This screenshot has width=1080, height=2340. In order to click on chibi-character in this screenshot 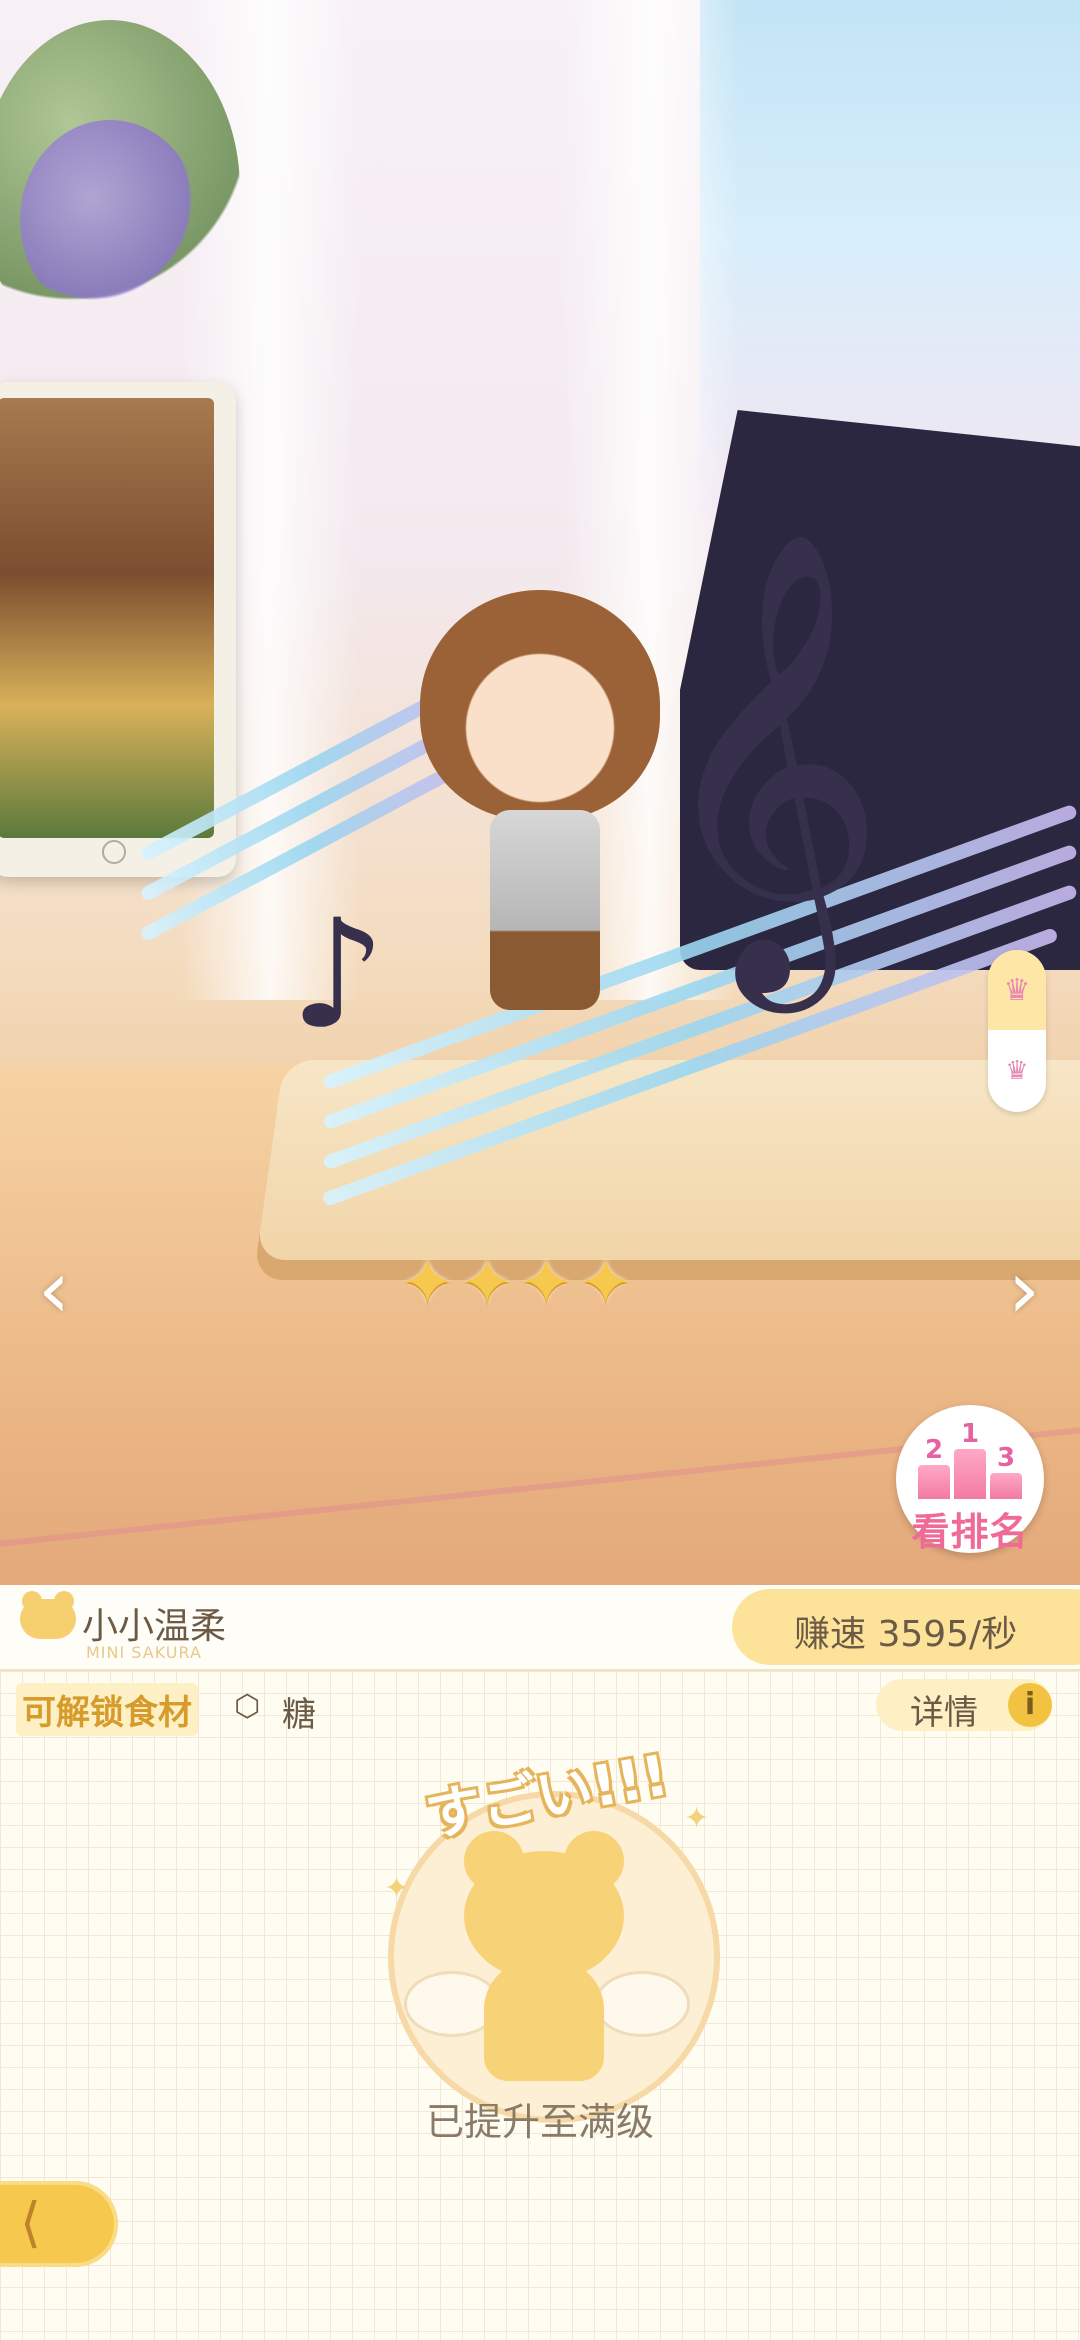, I will do `click(540, 820)`.